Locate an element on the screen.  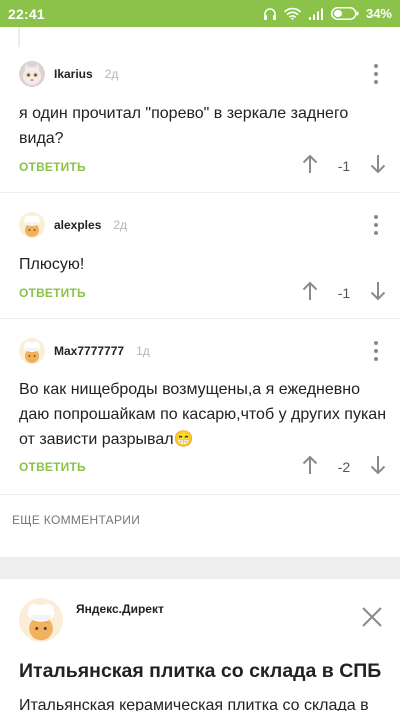
comment-header: alexples 2д is located at coordinates (73, 225).